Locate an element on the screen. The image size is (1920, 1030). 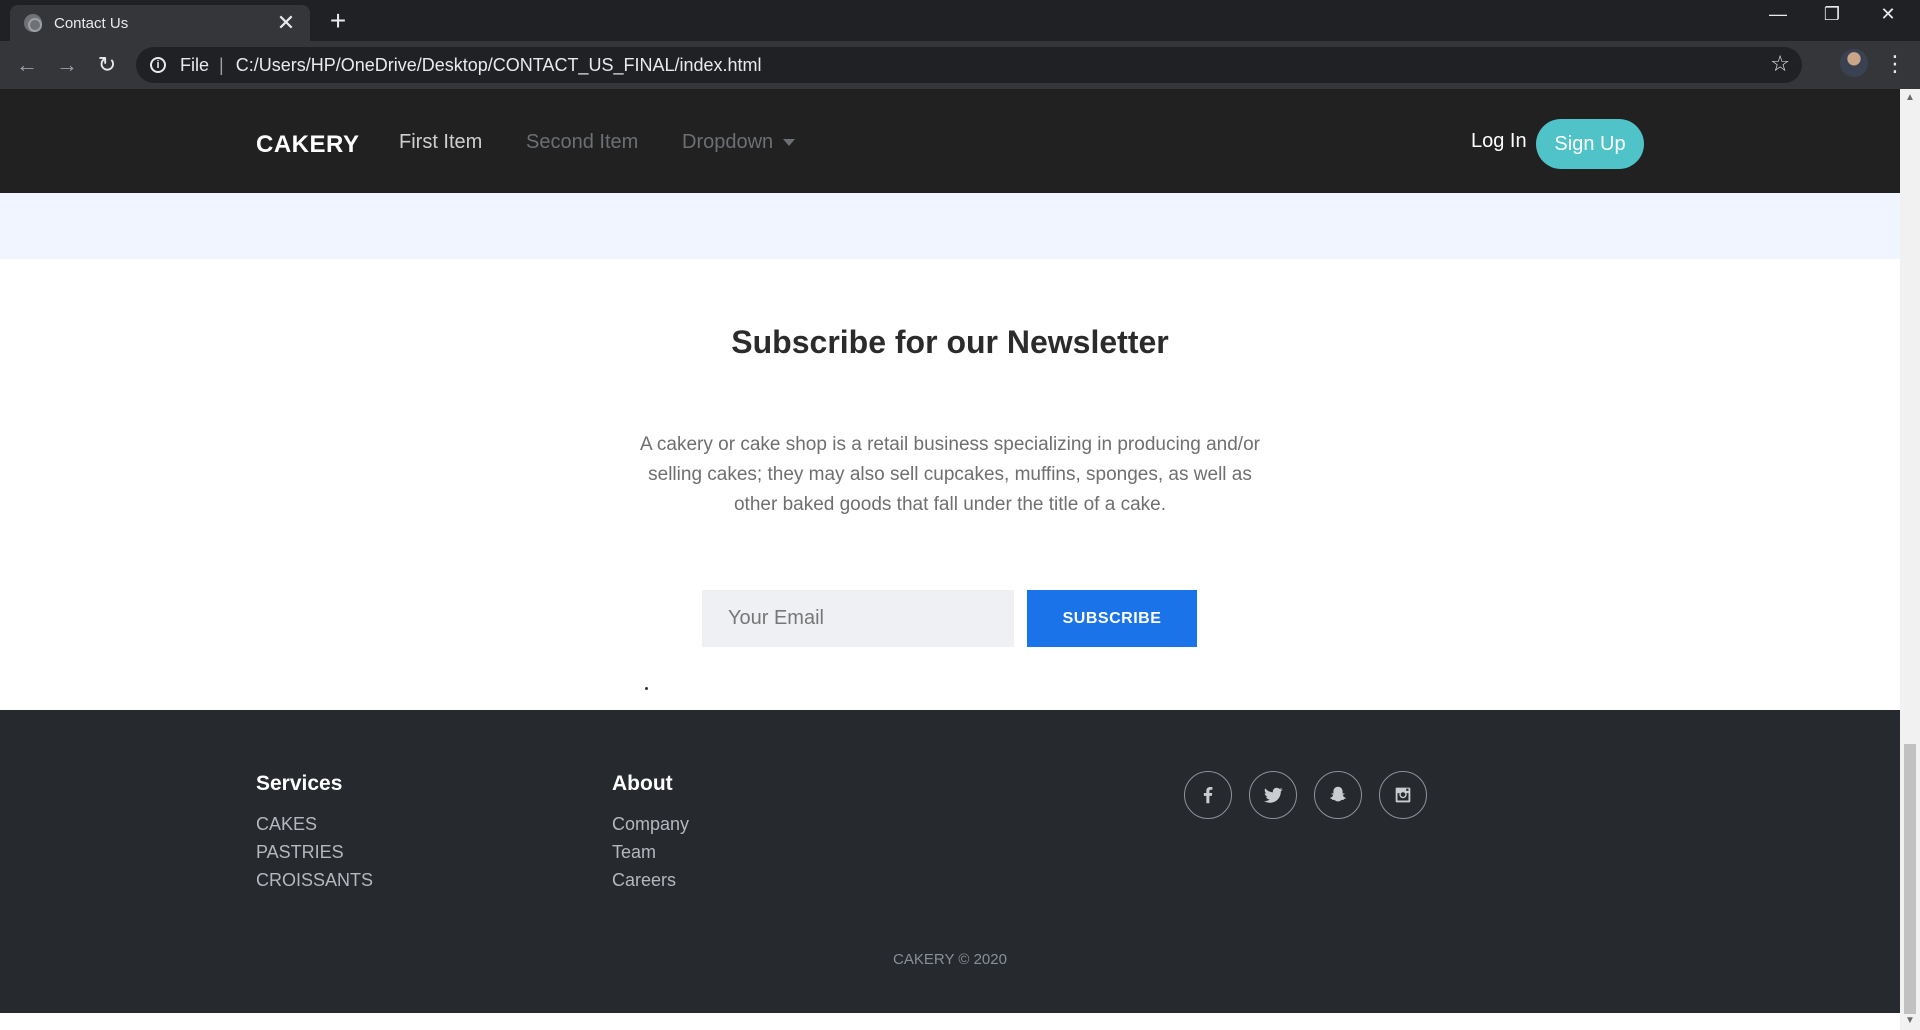
info-icon: i is located at coordinates (158, 65).